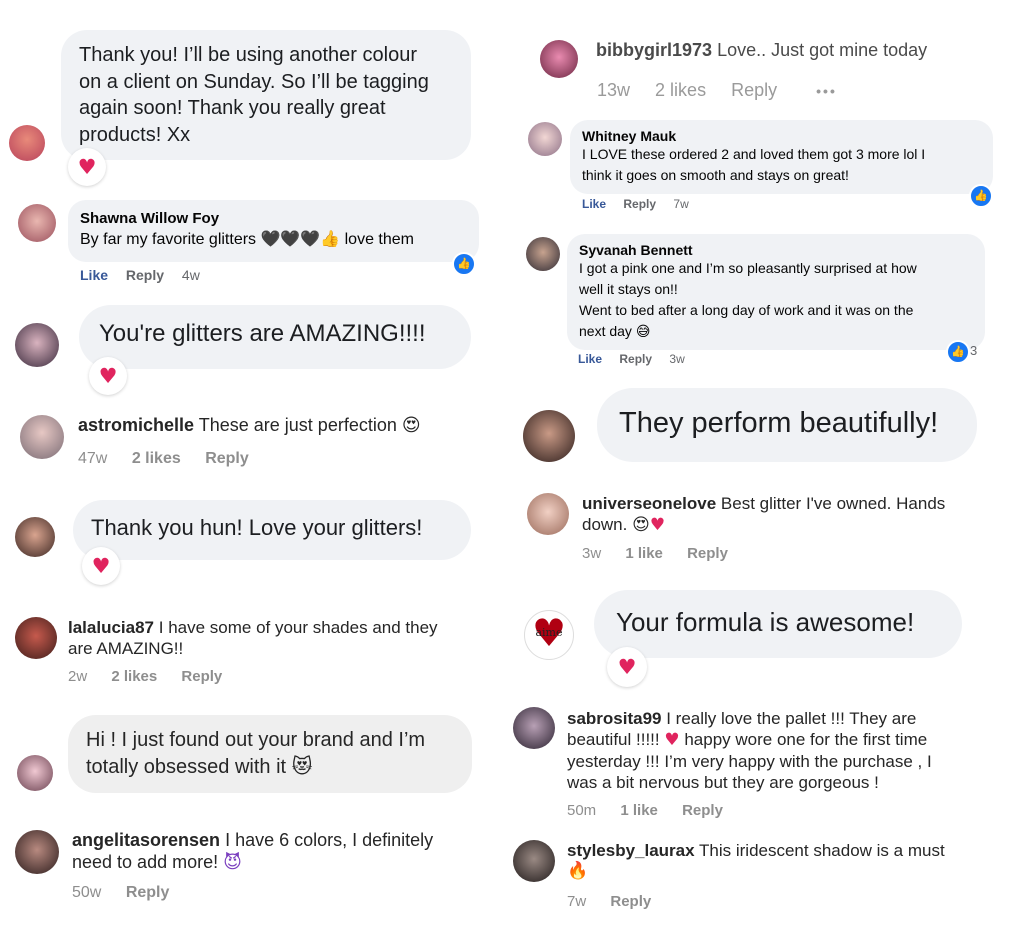 The height and width of the screenshot is (925, 1024). Describe the element at coordinates (781, 136) in the screenshot. I see `commenter-name: Whitney Mauk` at that location.